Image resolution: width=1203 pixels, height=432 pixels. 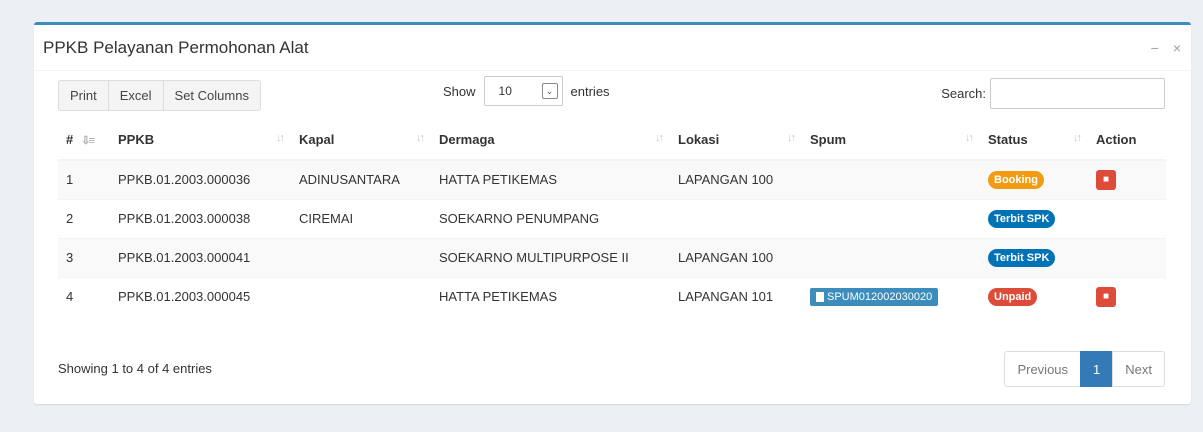 I want to click on entries-select-value: 10, so click(x=505, y=91).